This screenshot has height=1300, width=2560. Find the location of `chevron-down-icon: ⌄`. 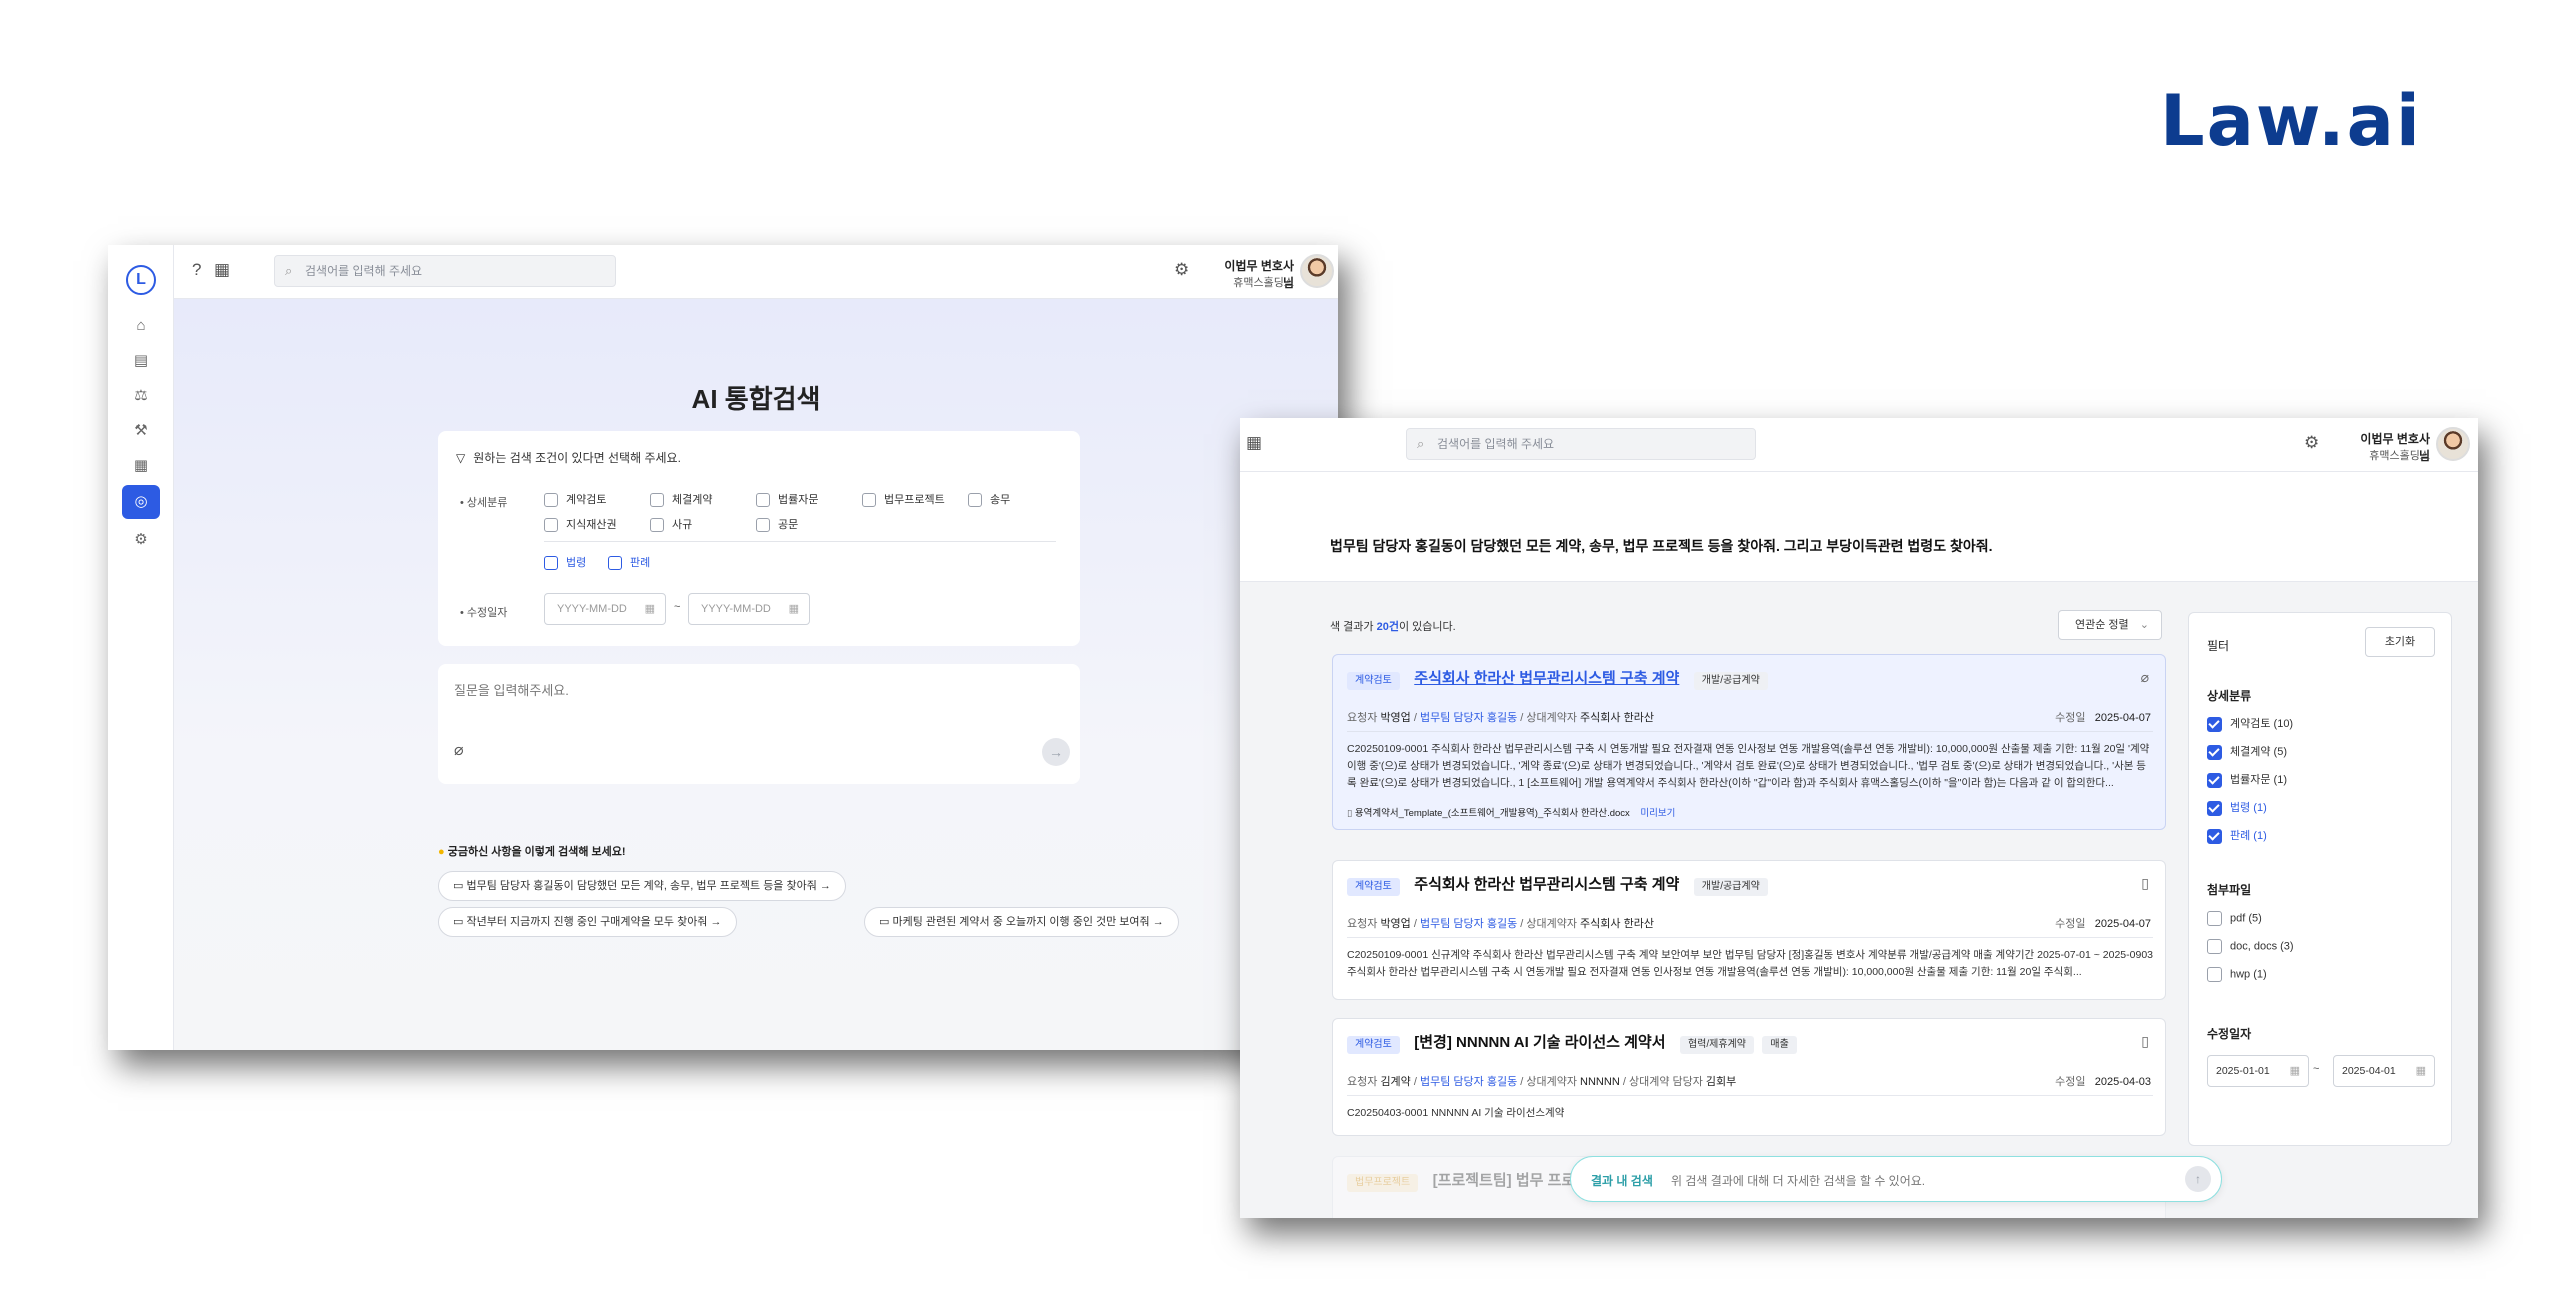

chevron-down-icon: ⌄ is located at coordinates (2144, 625).